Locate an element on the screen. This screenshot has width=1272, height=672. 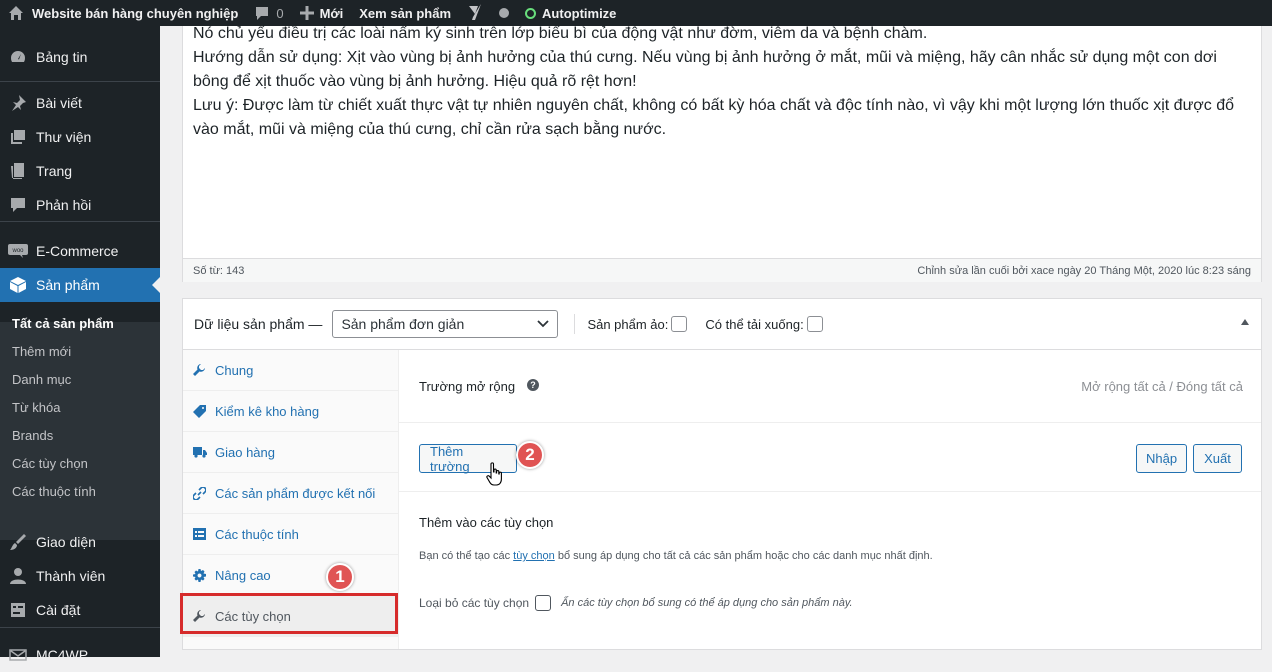
step-badge-2: 2 is located at coordinates (530, 455).